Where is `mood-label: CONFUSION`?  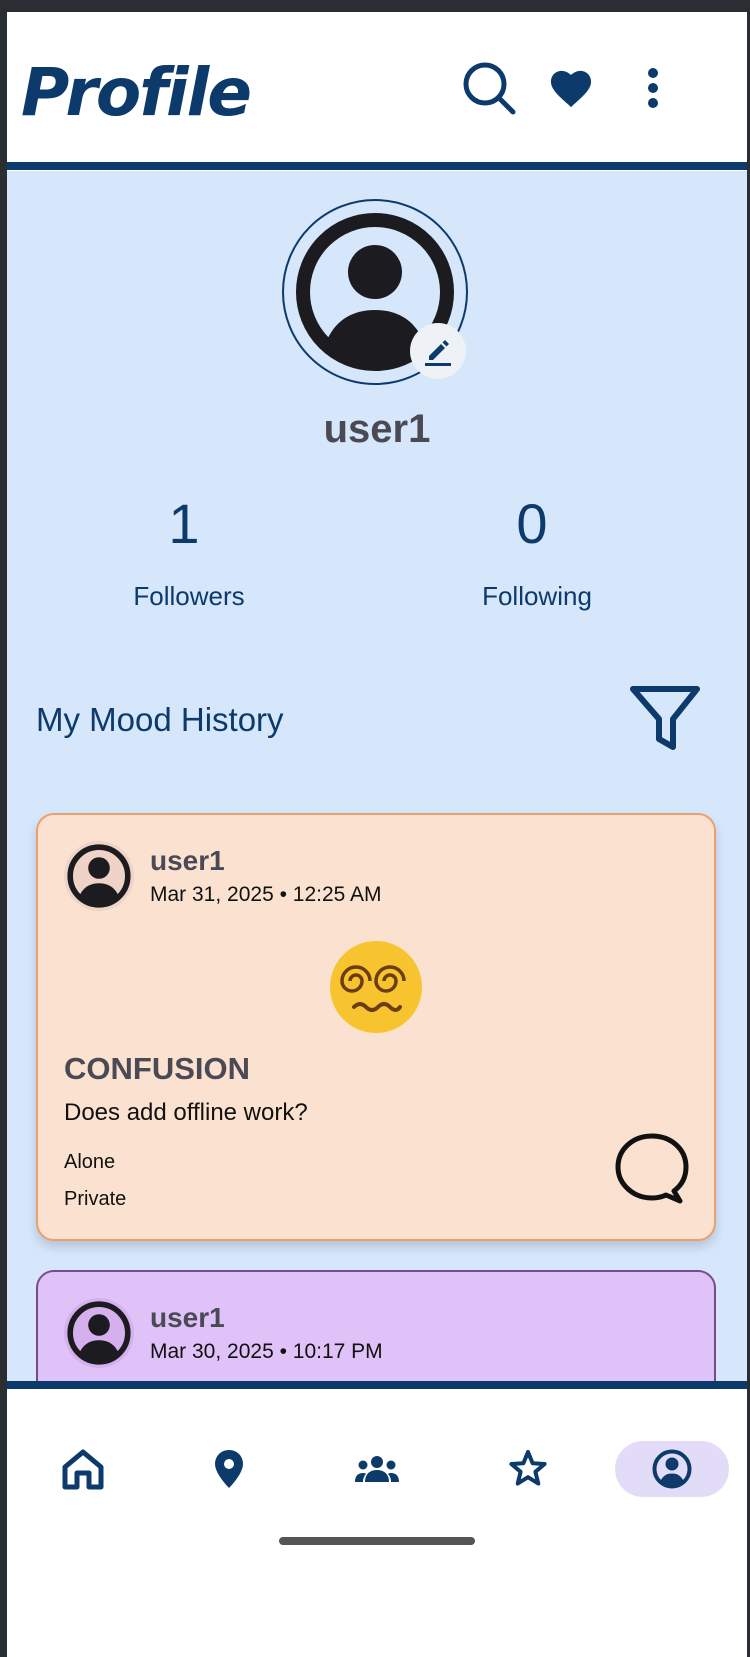 mood-label: CONFUSION is located at coordinates (157, 1068).